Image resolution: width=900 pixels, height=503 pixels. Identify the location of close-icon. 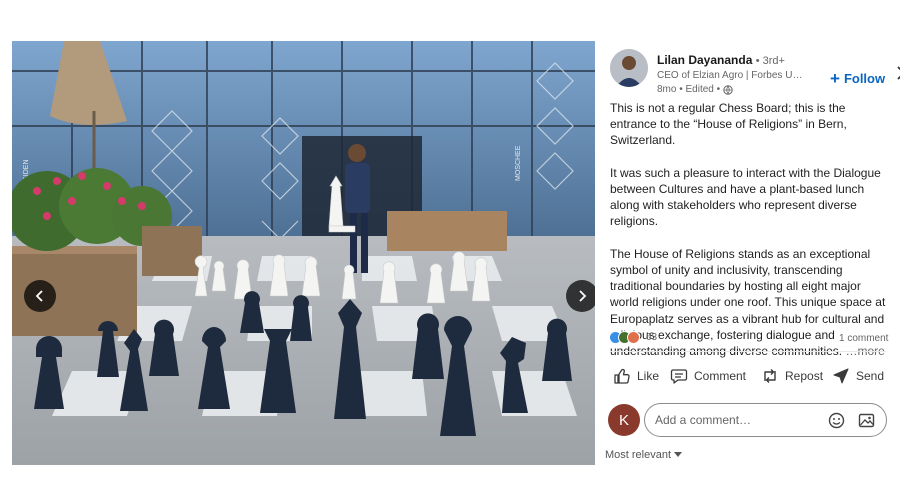
(898, 73).